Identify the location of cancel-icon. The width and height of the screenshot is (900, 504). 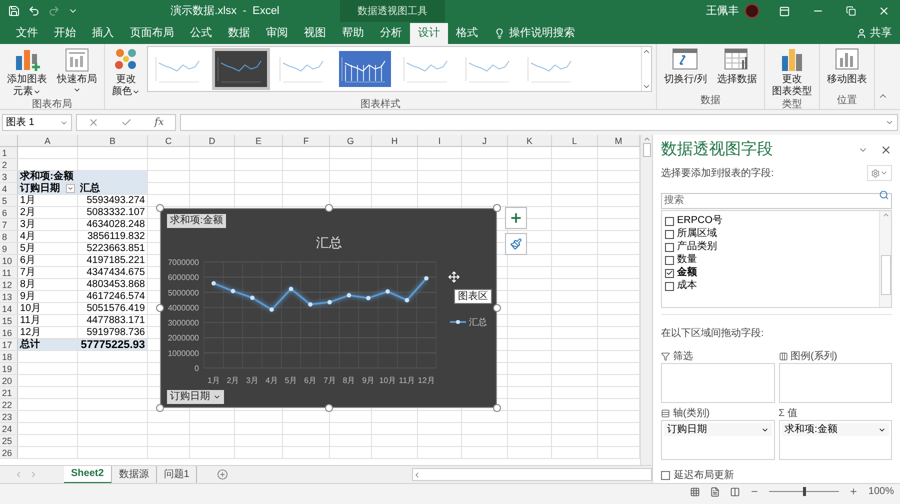
(94, 122).